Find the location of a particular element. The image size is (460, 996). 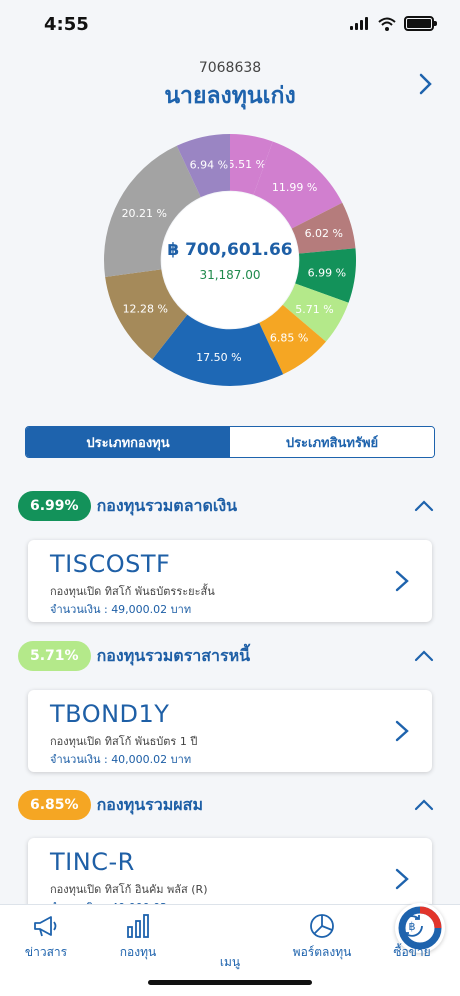

group-header-fixed-income: 5.71% กองทุนรวมตราสารหนี้ is located at coordinates (230, 656).